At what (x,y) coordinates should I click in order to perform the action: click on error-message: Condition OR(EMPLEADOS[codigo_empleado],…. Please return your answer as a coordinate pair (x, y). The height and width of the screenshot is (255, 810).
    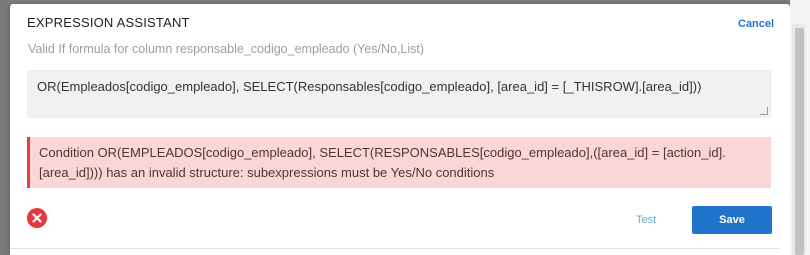
    Looking at the image, I should click on (382, 162).